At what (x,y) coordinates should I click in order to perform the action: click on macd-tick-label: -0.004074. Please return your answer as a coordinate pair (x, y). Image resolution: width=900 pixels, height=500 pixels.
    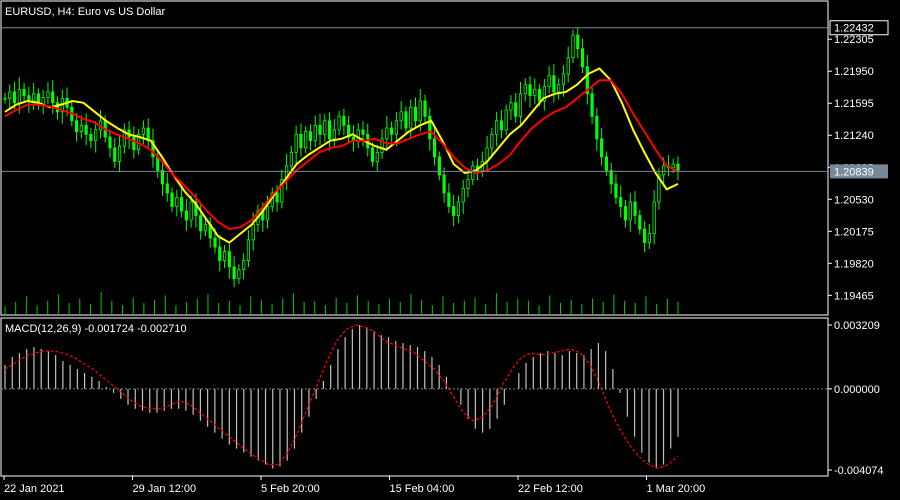
    Looking at the image, I should click on (859, 471).